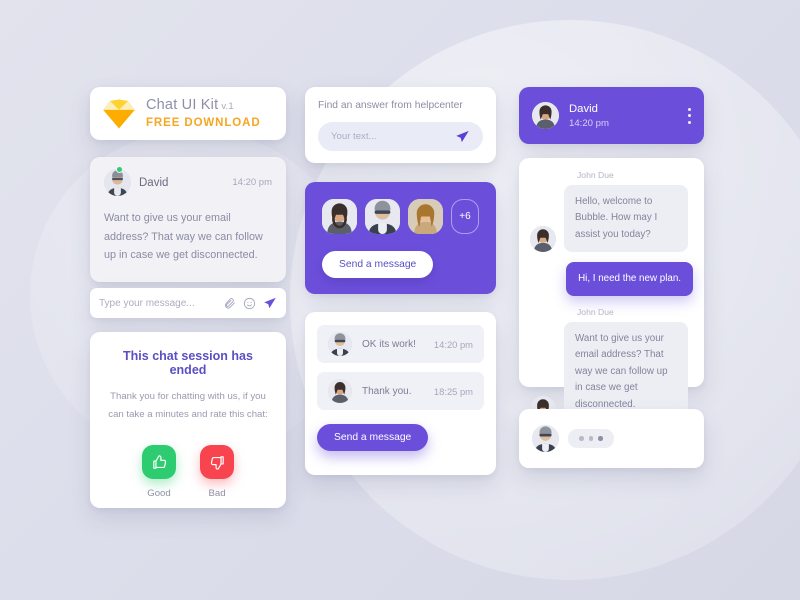  I want to click on rating-bad: Bad, so click(217, 472).